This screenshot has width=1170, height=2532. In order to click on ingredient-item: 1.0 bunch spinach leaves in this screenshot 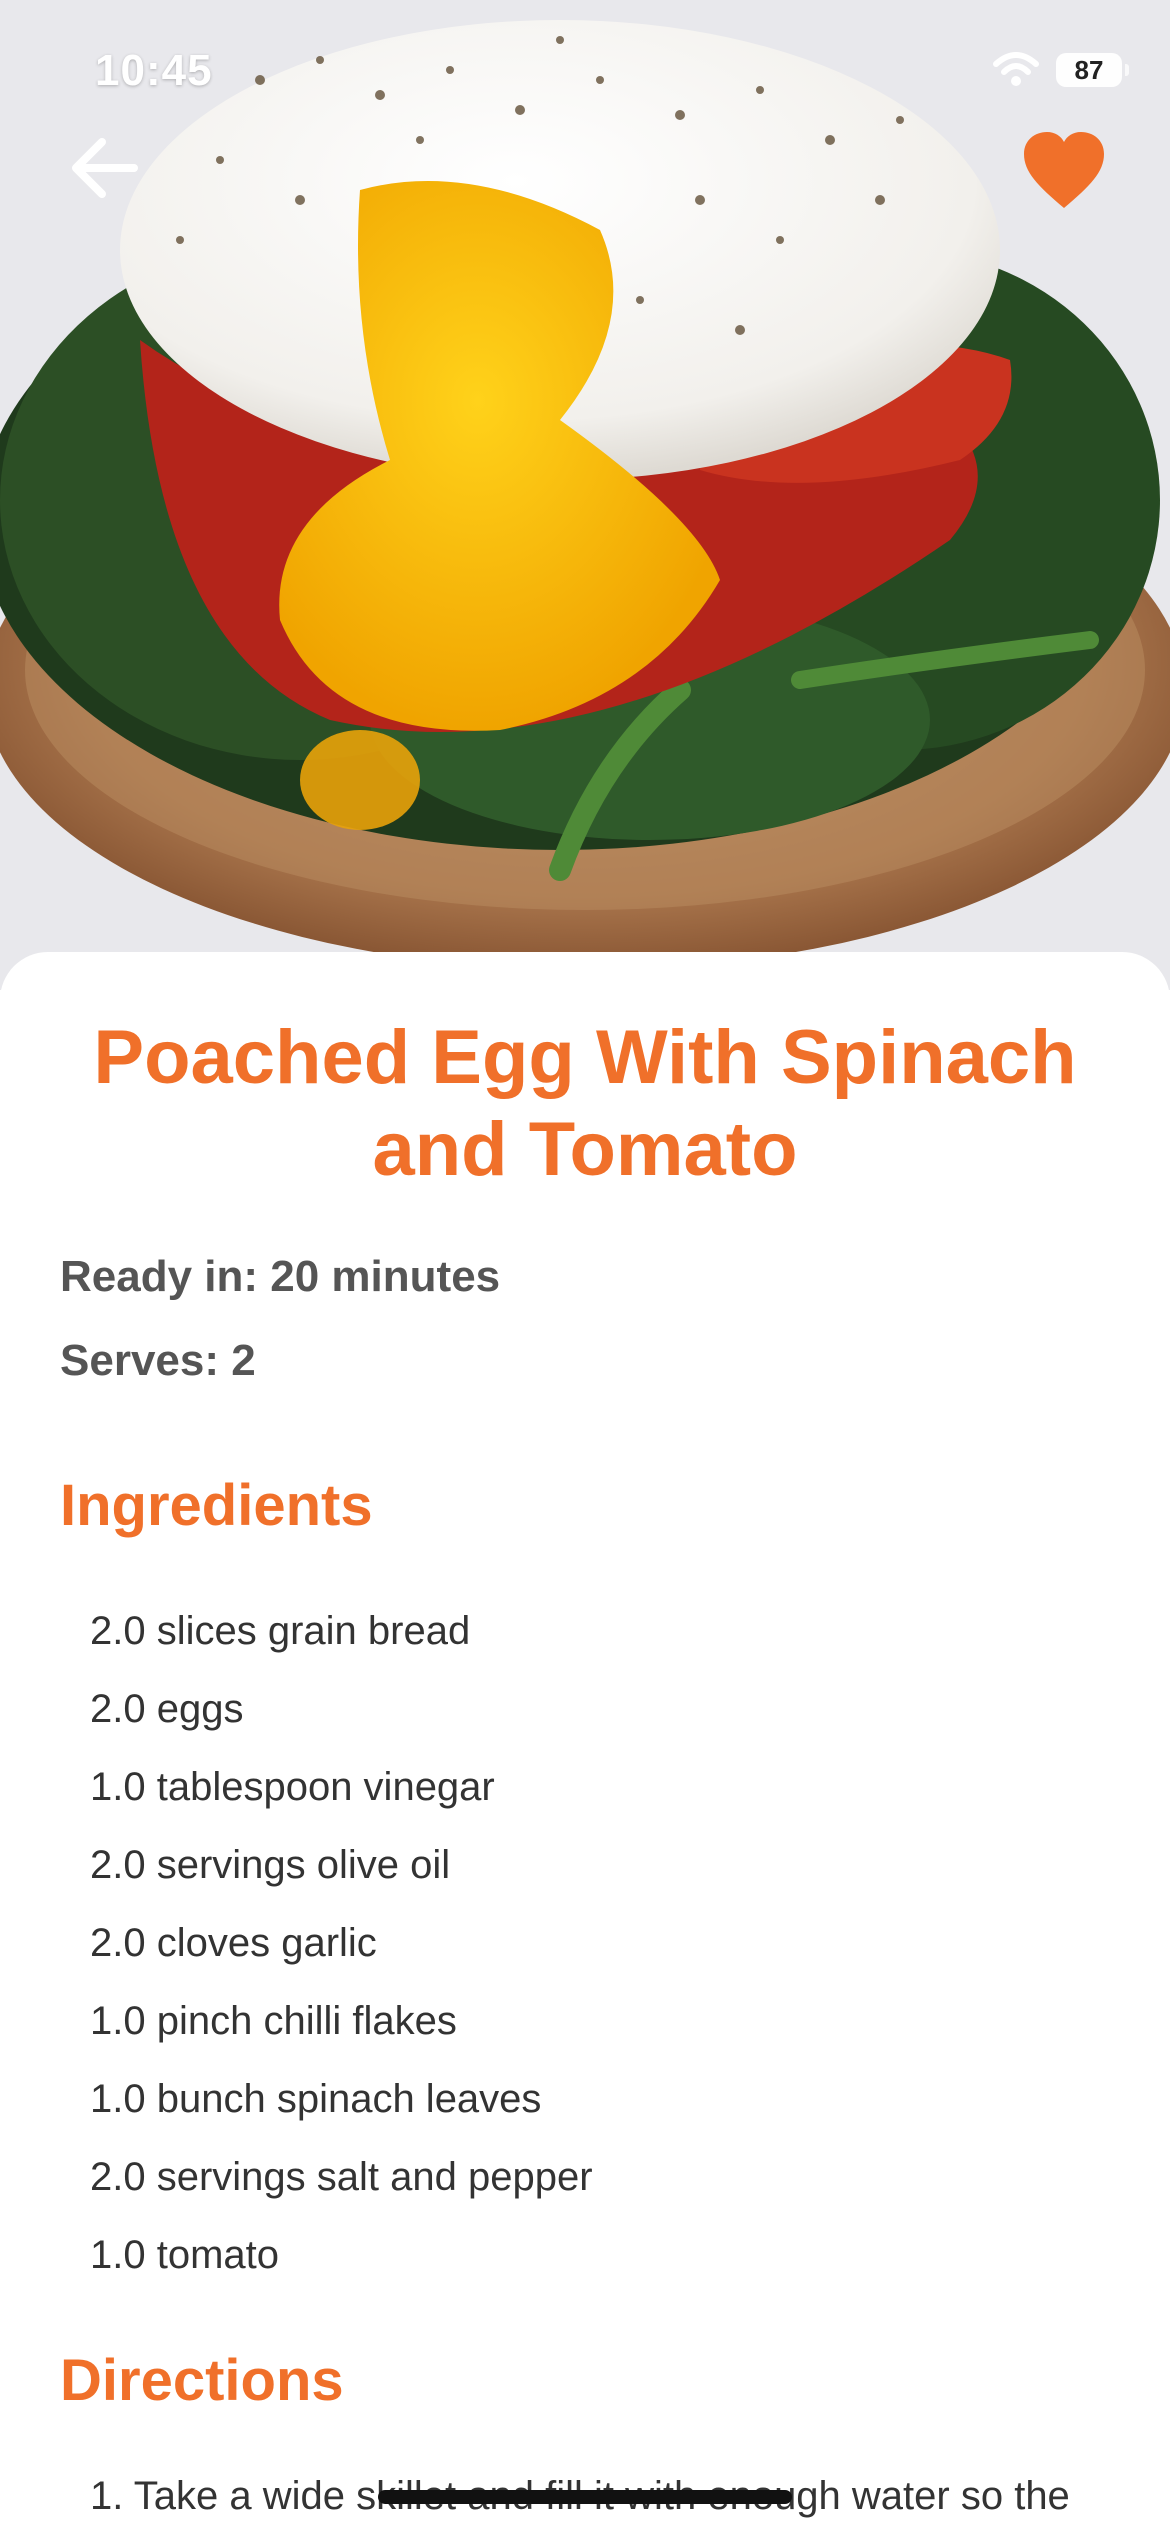, I will do `click(316, 2099)`.